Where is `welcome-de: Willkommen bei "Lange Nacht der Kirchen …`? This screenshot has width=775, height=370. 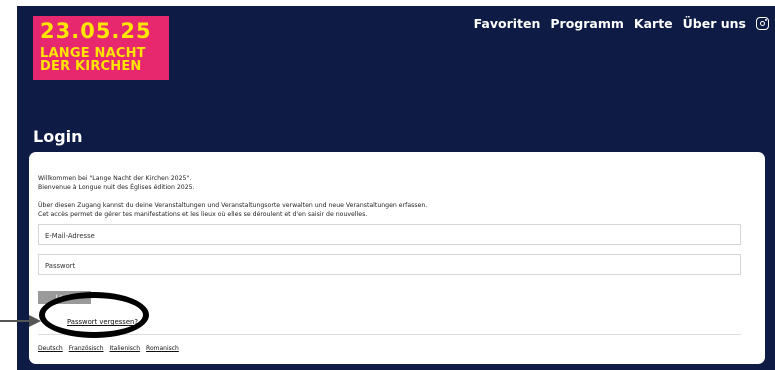 welcome-de: Willkommen bei "Lange Nacht der Kirchen … is located at coordinates (115, 178).